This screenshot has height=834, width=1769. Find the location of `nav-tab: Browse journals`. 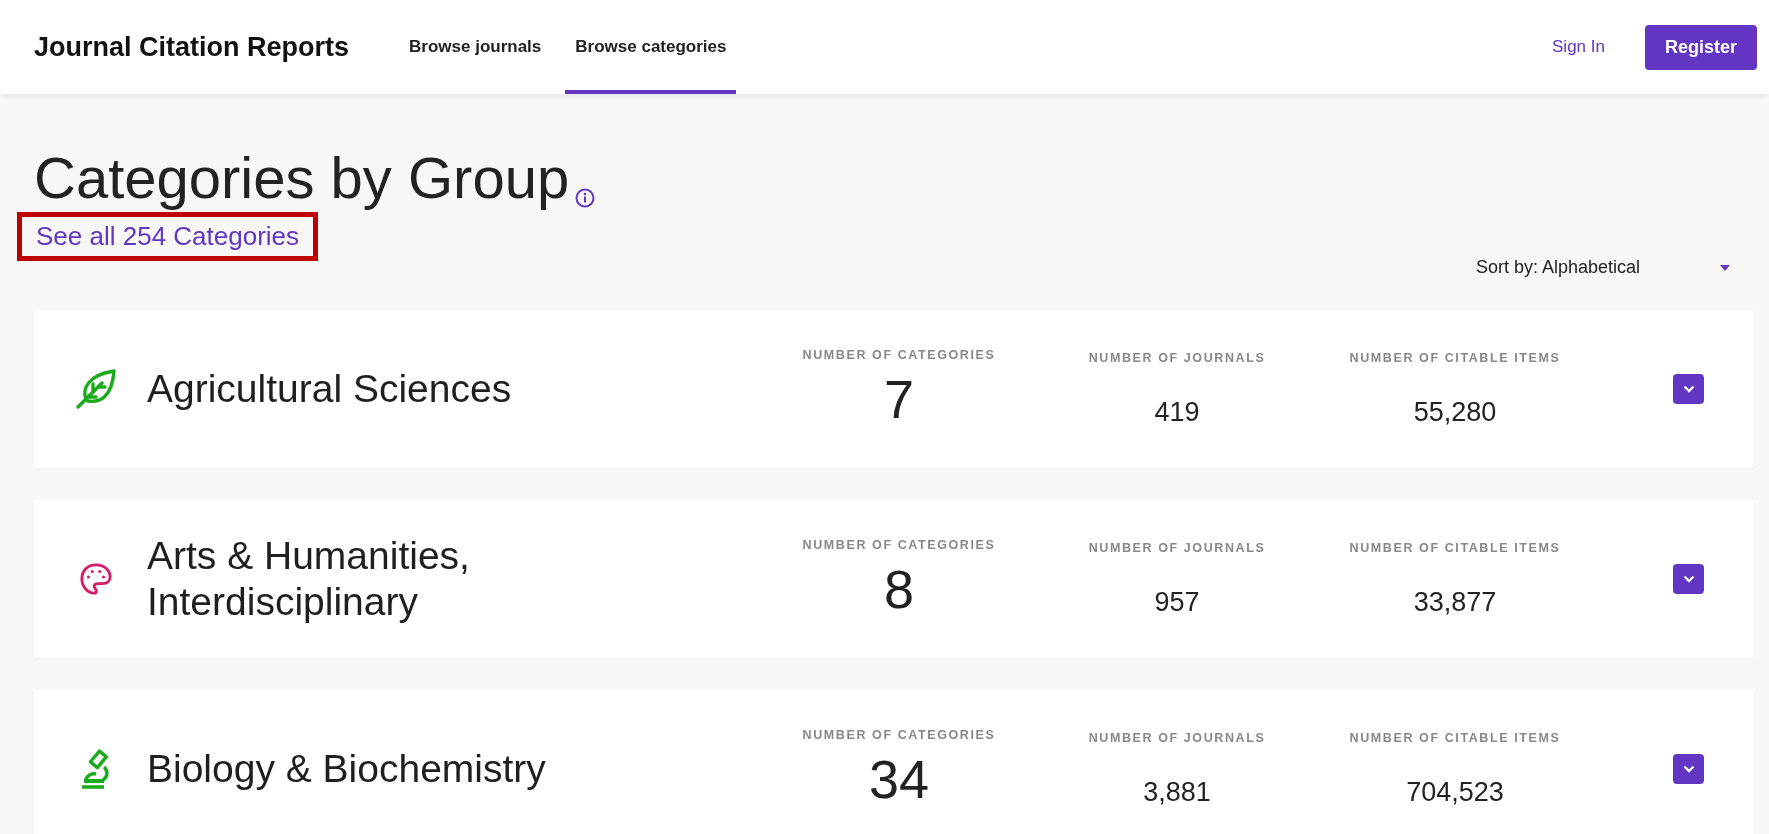

nav-tab: Browse journals is located at coordinates (475, 47).